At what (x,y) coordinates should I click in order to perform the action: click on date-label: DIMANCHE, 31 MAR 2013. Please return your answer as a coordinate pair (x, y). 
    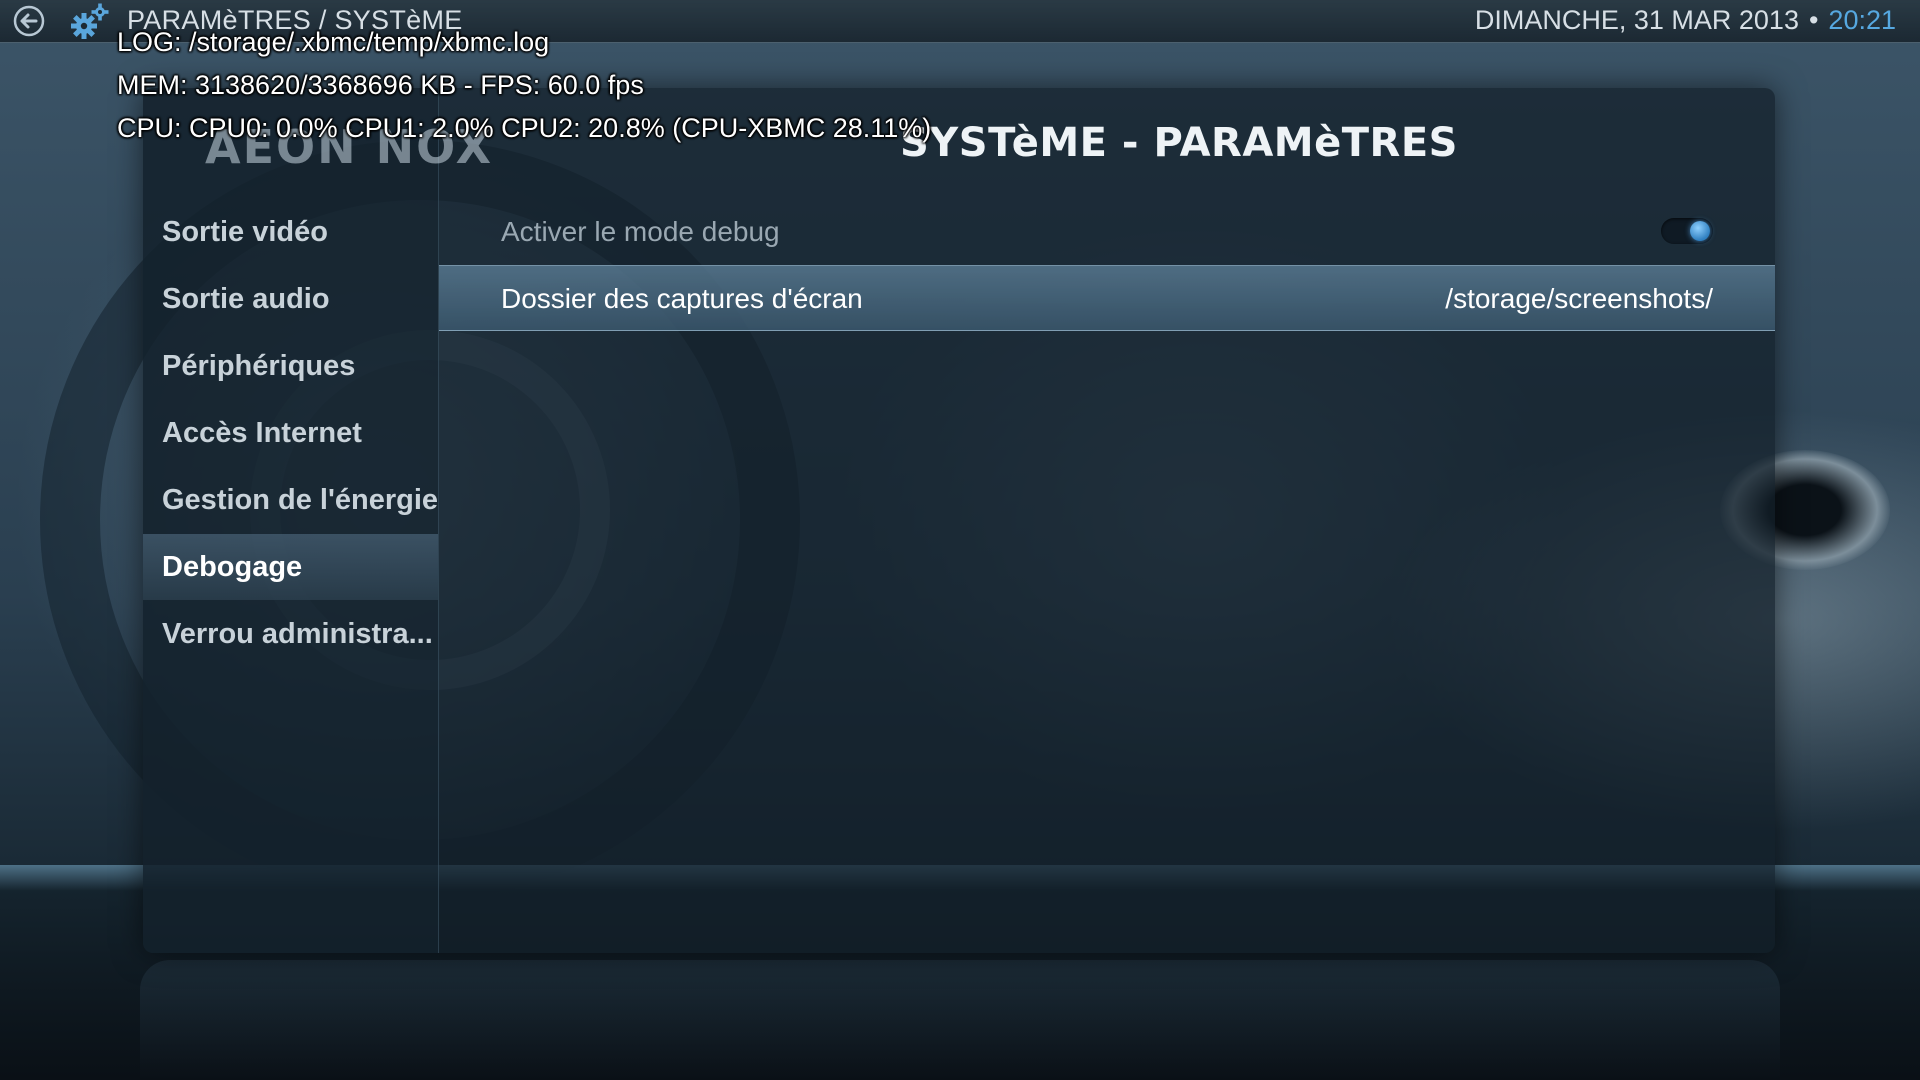
    Looking at the image, I should click on (1636, 20).